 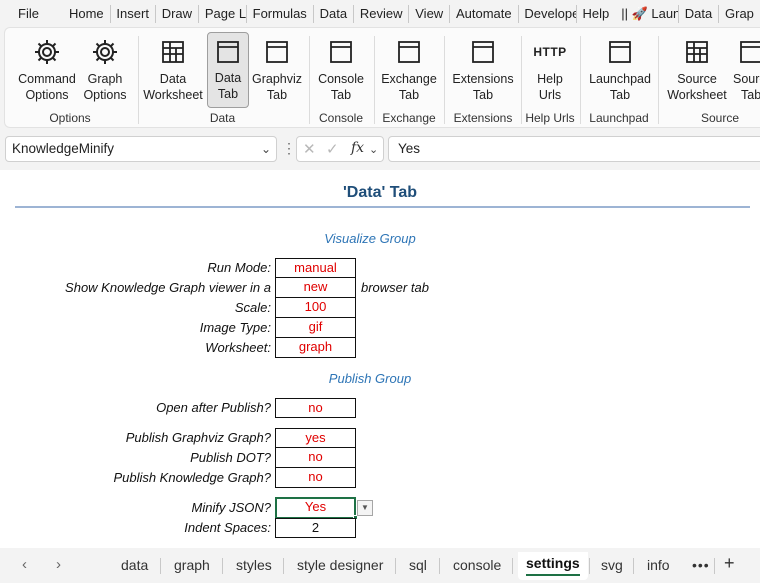 What do you see at coordinates (332, 149) in the screenshot?
I see `check-icon: ✓` at bounding box center [332, 149].